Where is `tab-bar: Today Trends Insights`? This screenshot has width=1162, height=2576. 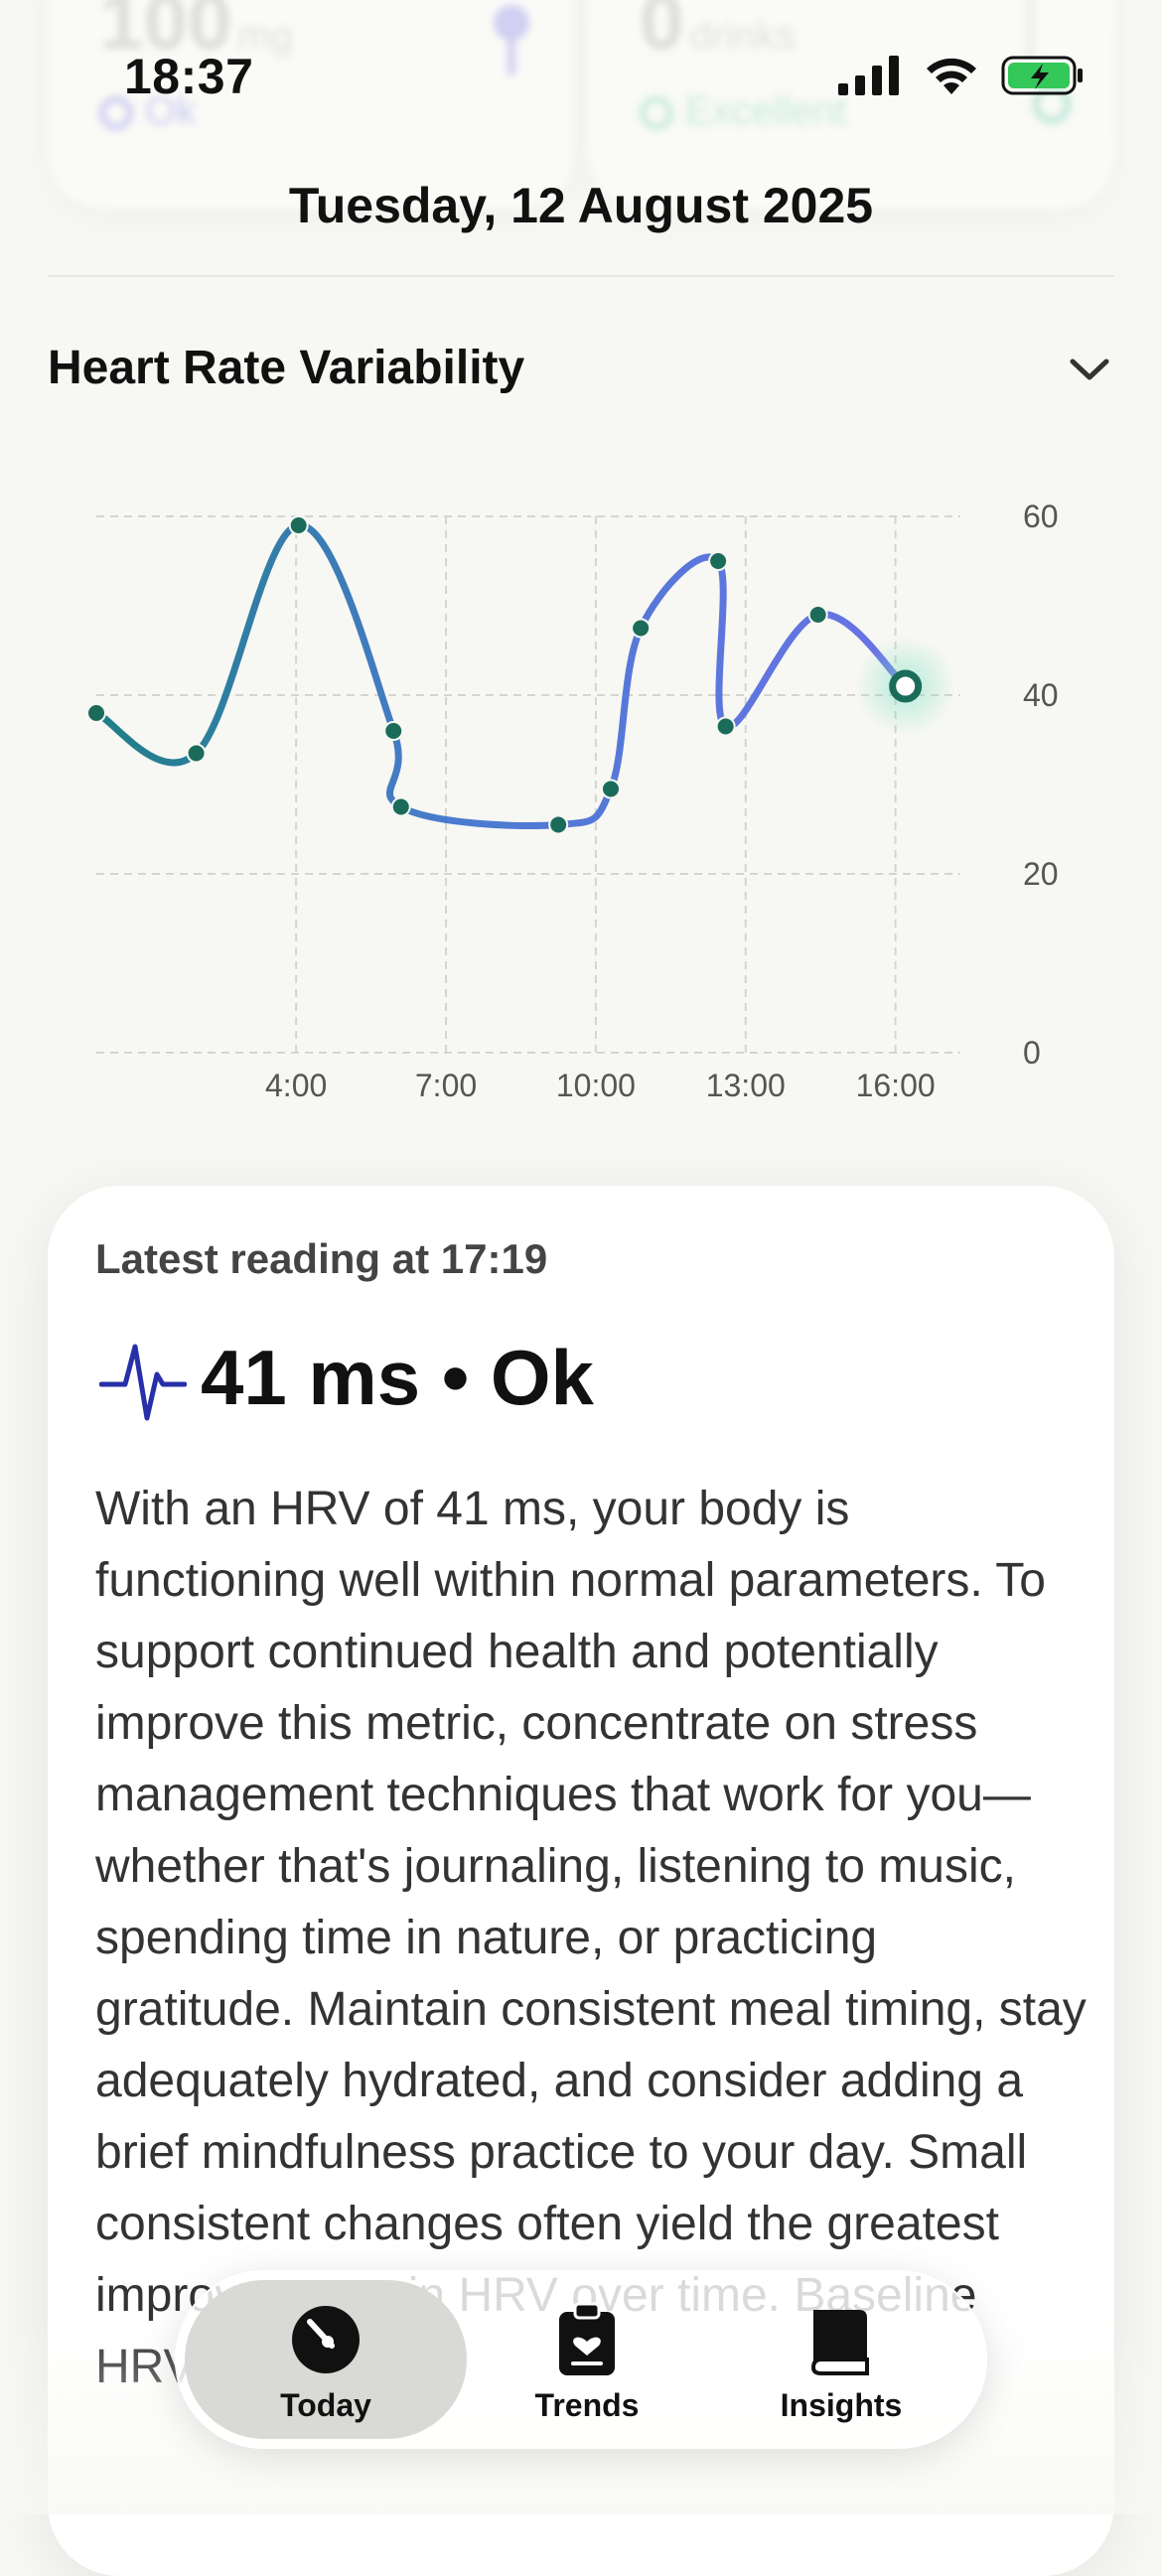
tab-bar: Today Trends Insights is located at coordinates (581, 2359).